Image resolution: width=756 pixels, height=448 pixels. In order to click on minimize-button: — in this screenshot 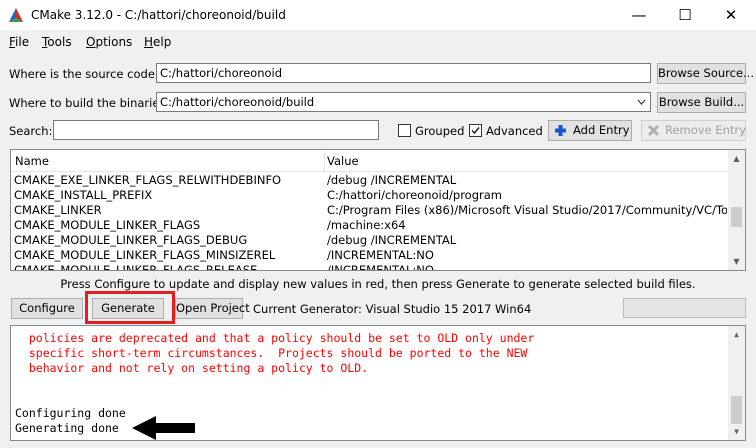, I will do `click(639, 15)`.